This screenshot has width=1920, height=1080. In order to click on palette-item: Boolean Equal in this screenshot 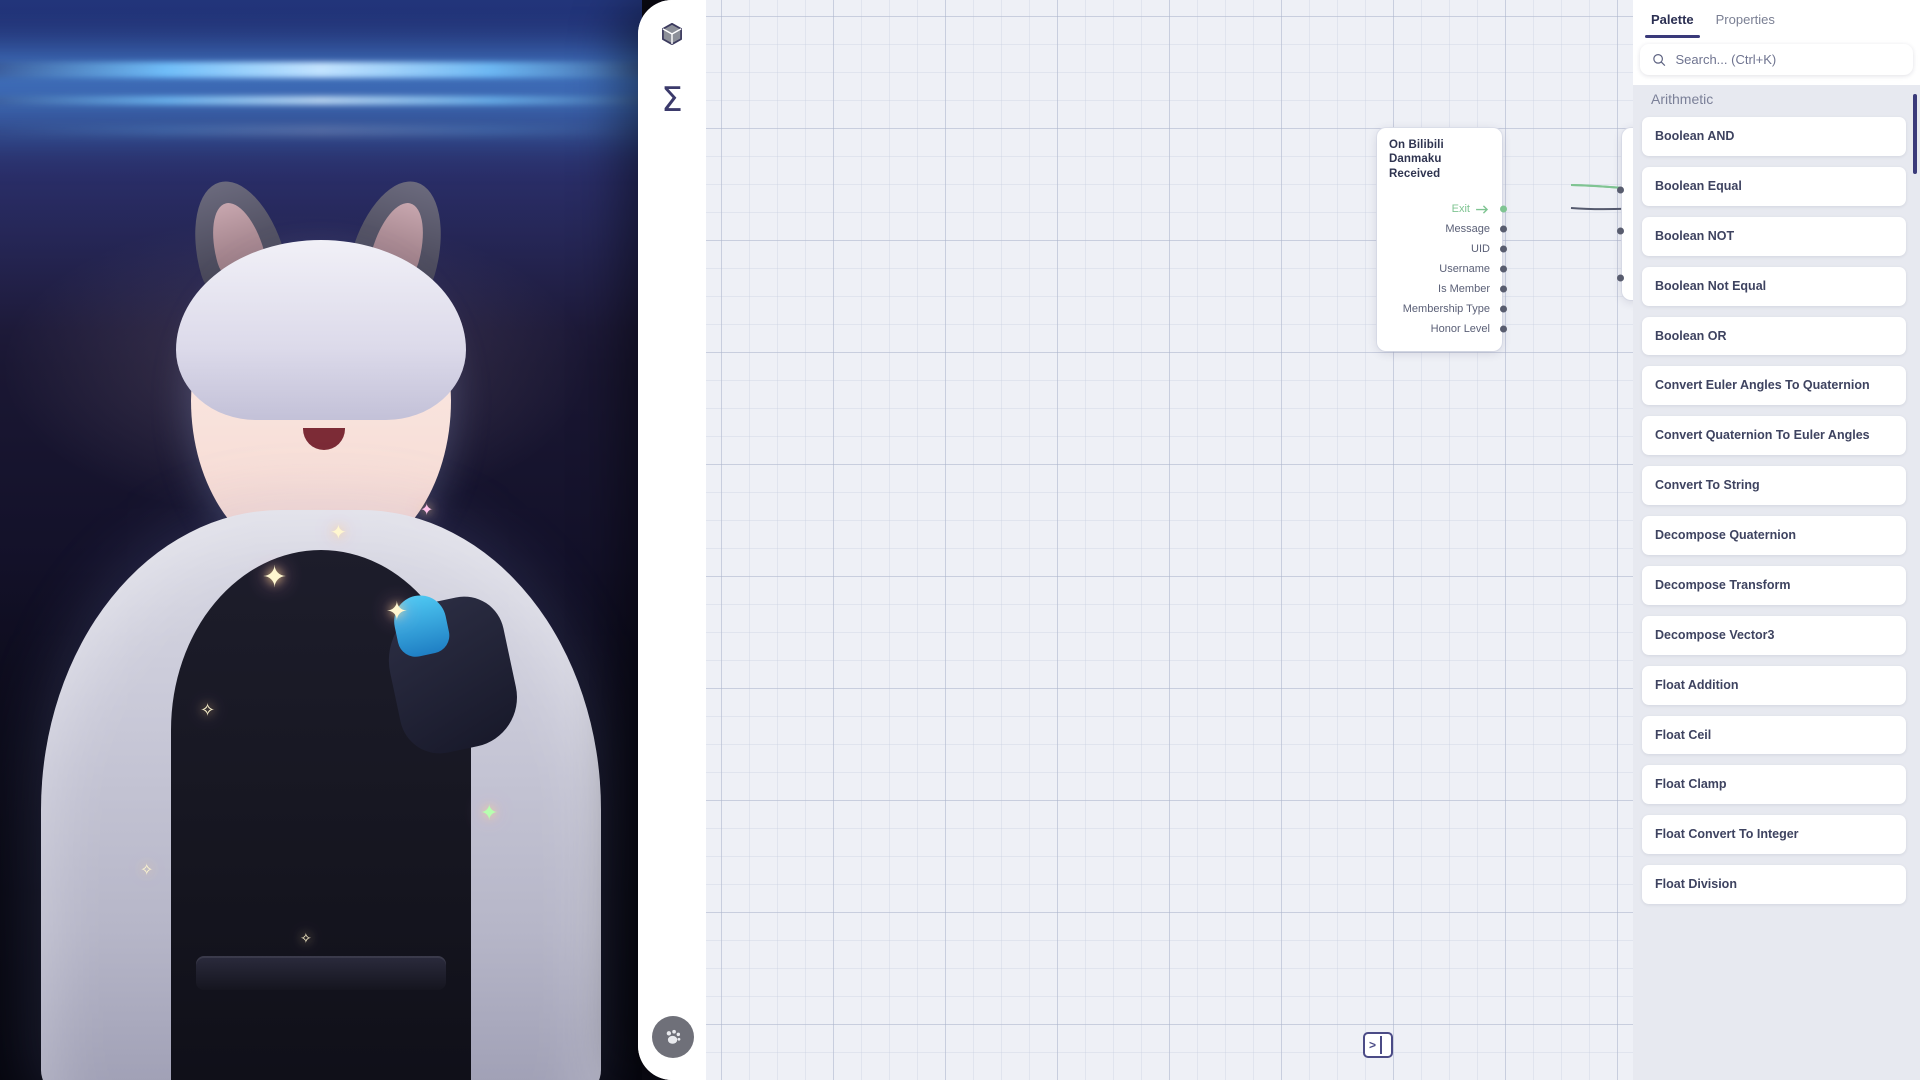, I will do `click(1774, 186)`.